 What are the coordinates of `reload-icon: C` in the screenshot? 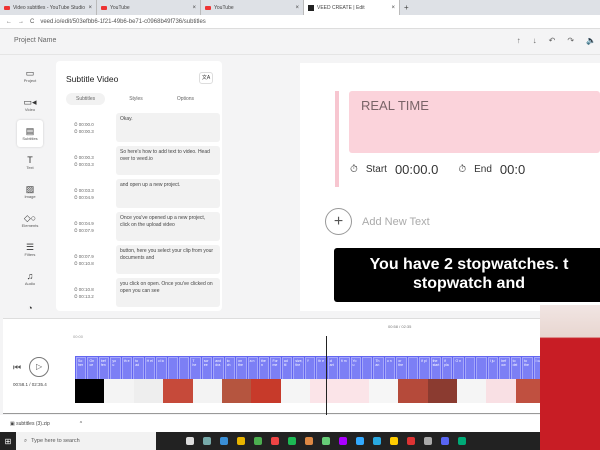 It's located at (32, 22).